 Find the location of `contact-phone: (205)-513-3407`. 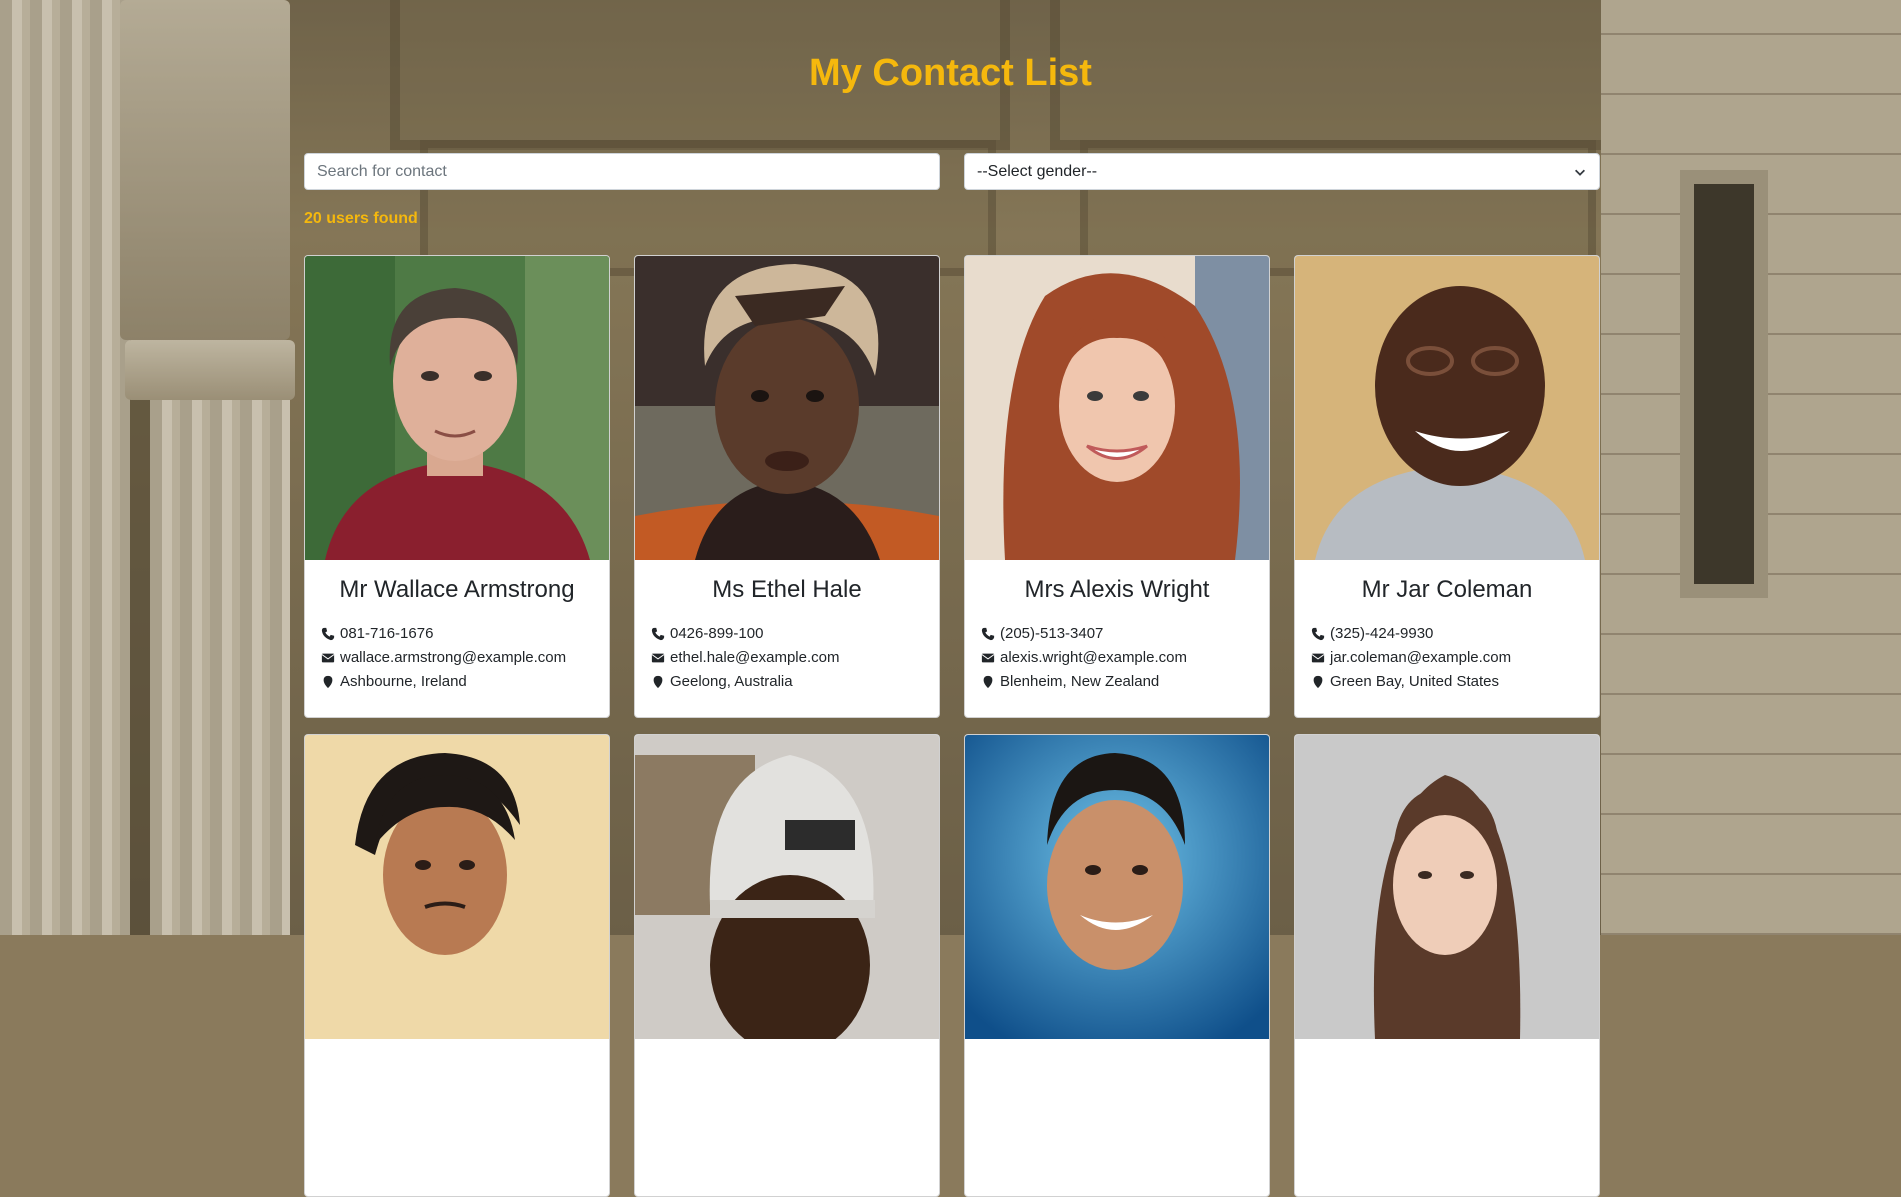

contact-phone: (205)-513-3407 is located at coordinates (1117, 634).